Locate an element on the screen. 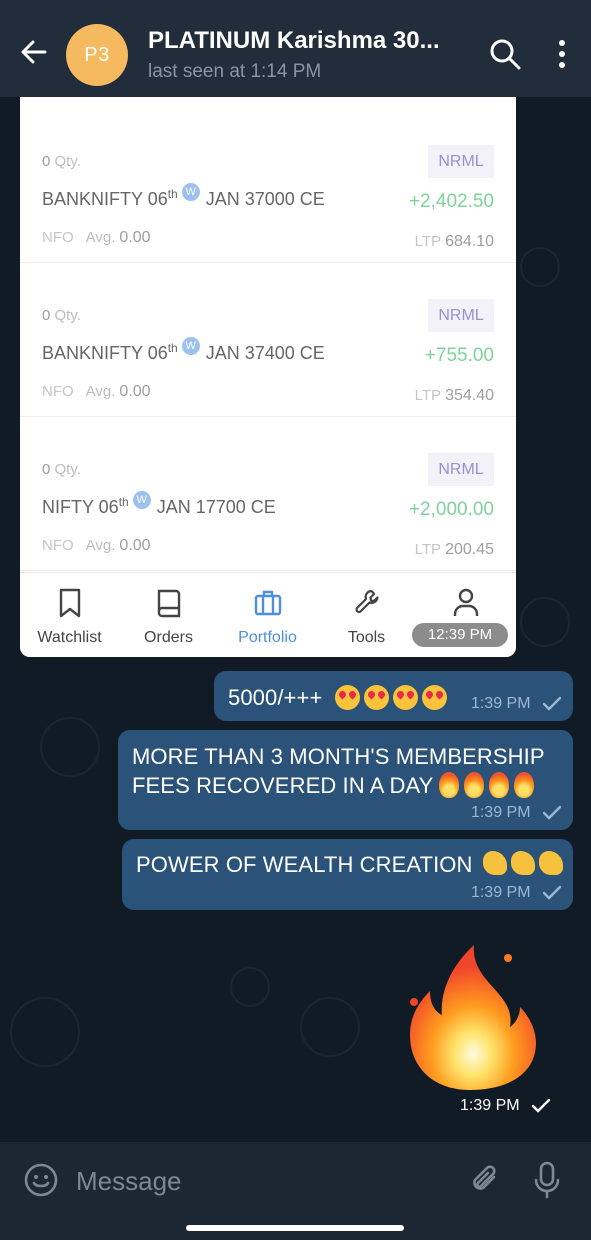  last-seen-status: last seen at 1:14 PM is located at coordinates (235, 71).